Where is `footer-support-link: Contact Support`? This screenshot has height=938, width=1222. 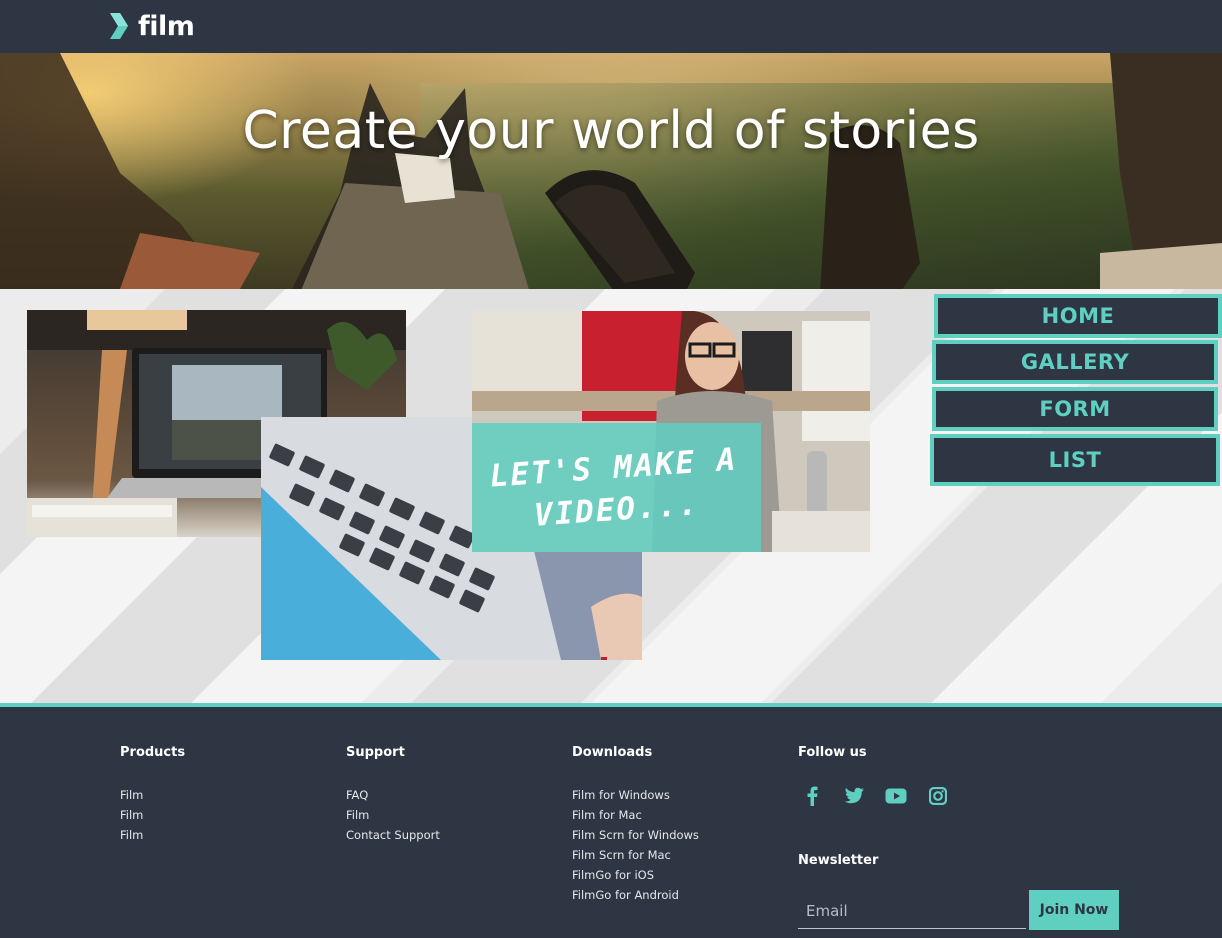 footer-support-link: Contact Support is located at coordinates (393, 835).